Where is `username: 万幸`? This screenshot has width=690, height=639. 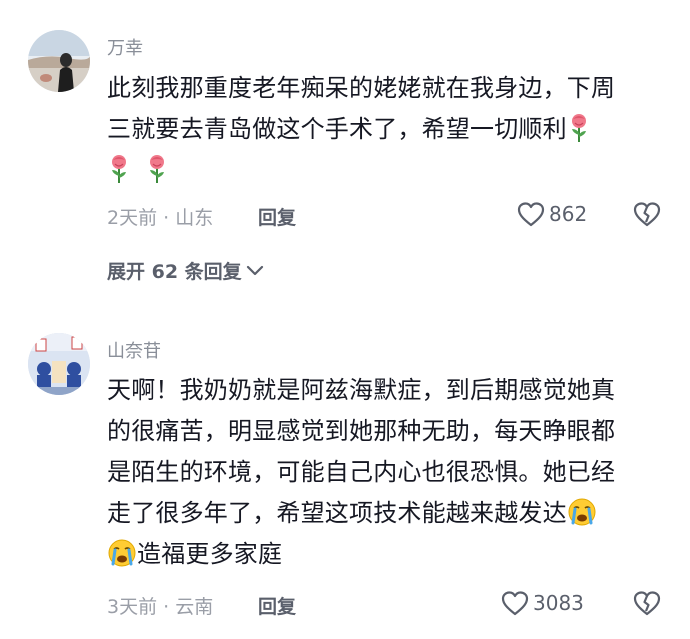 username: 万幸 is located at coordinates (125, 47).